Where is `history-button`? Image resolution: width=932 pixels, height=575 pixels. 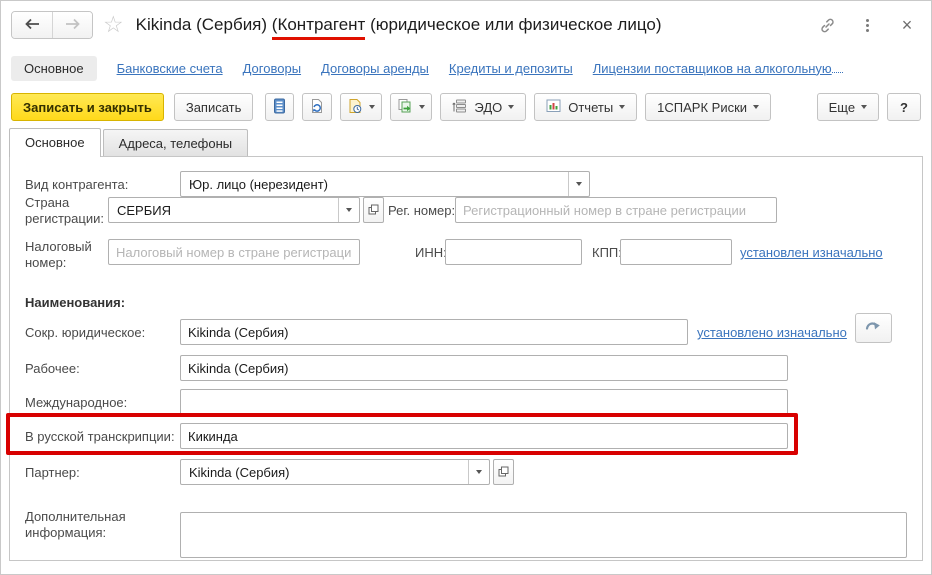
history-button is located at coordinates (361, 107).